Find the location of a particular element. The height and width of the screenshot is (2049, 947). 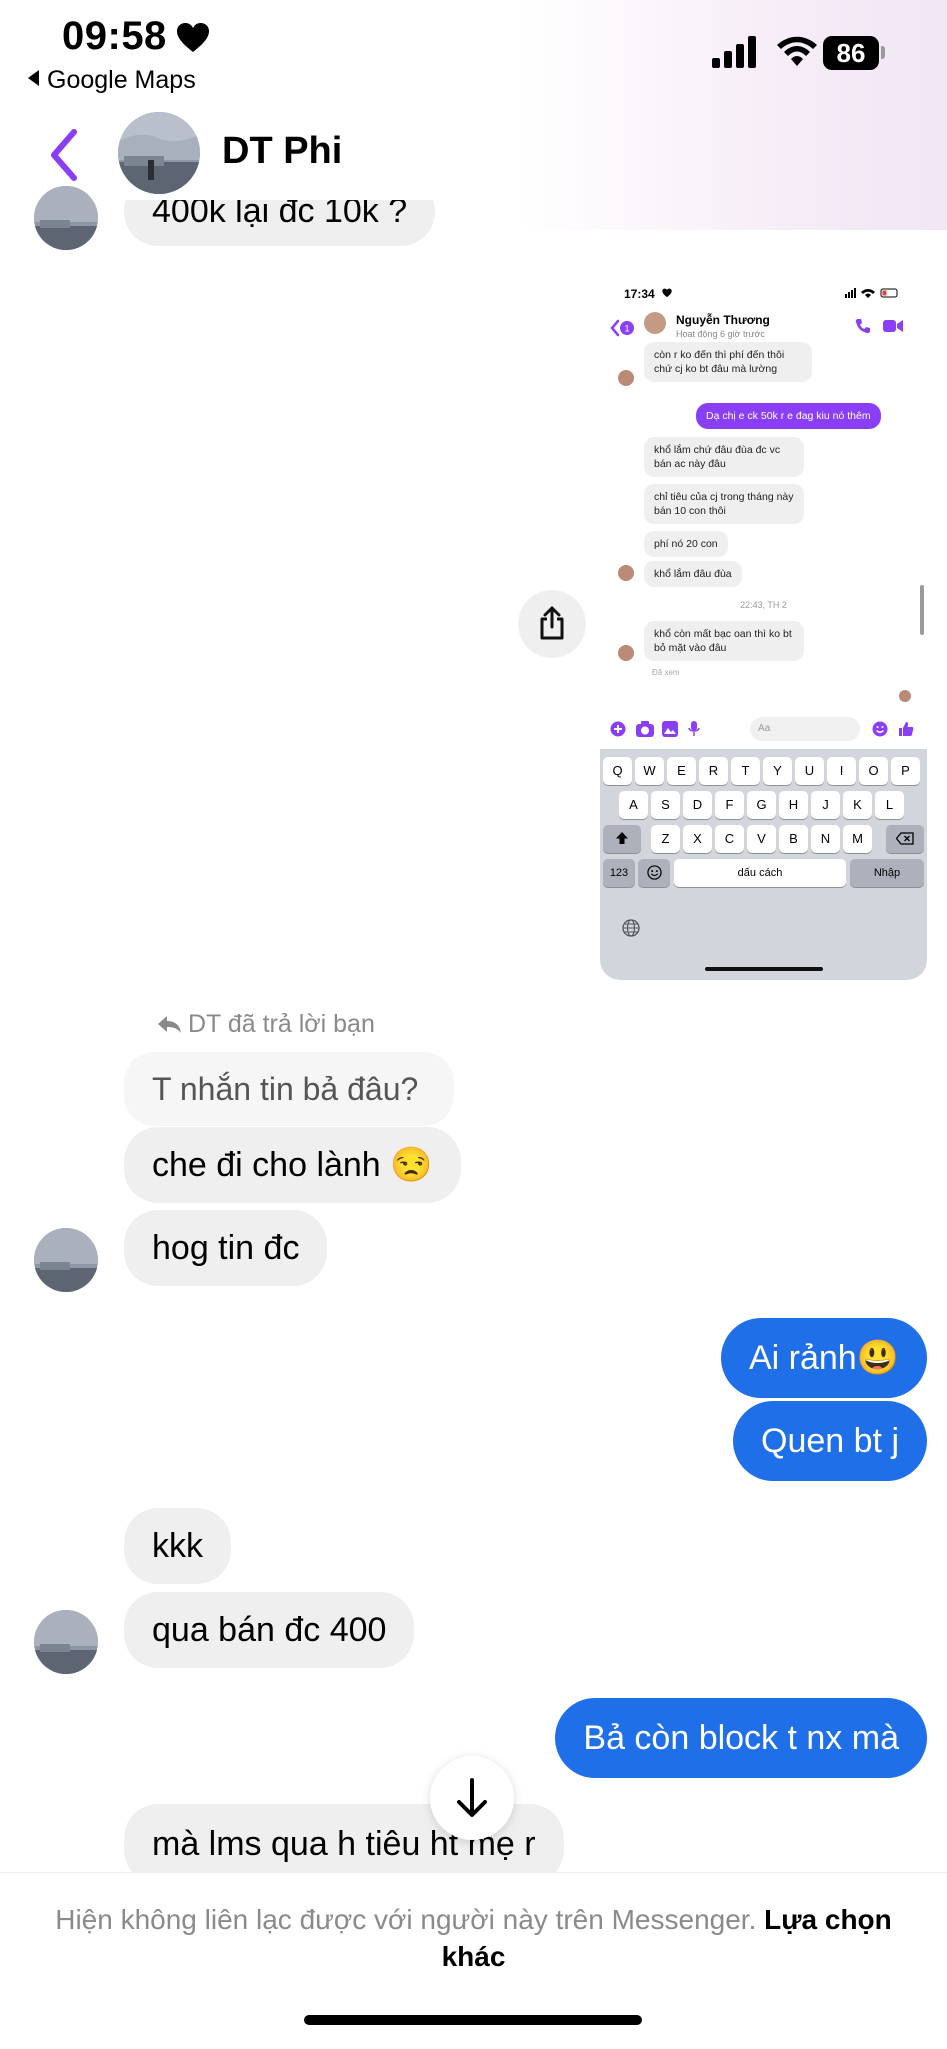

key: Q is located at coordinates (617, 771).